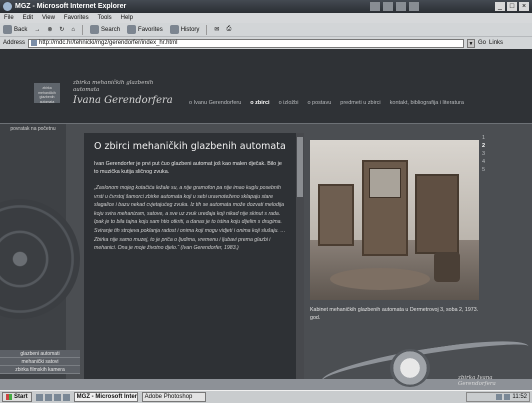  I want to click on home-button: ⌂, so click(73, 30).